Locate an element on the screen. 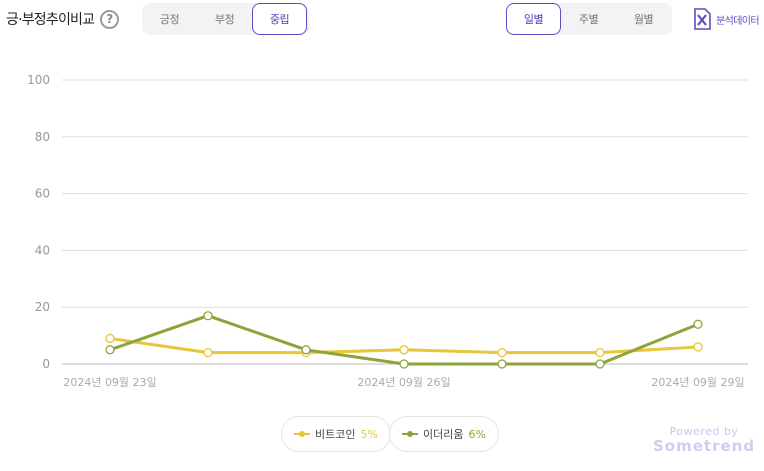 The image size is (764, 471). y-tick-label: 20 is located at coordinates (42, 307).